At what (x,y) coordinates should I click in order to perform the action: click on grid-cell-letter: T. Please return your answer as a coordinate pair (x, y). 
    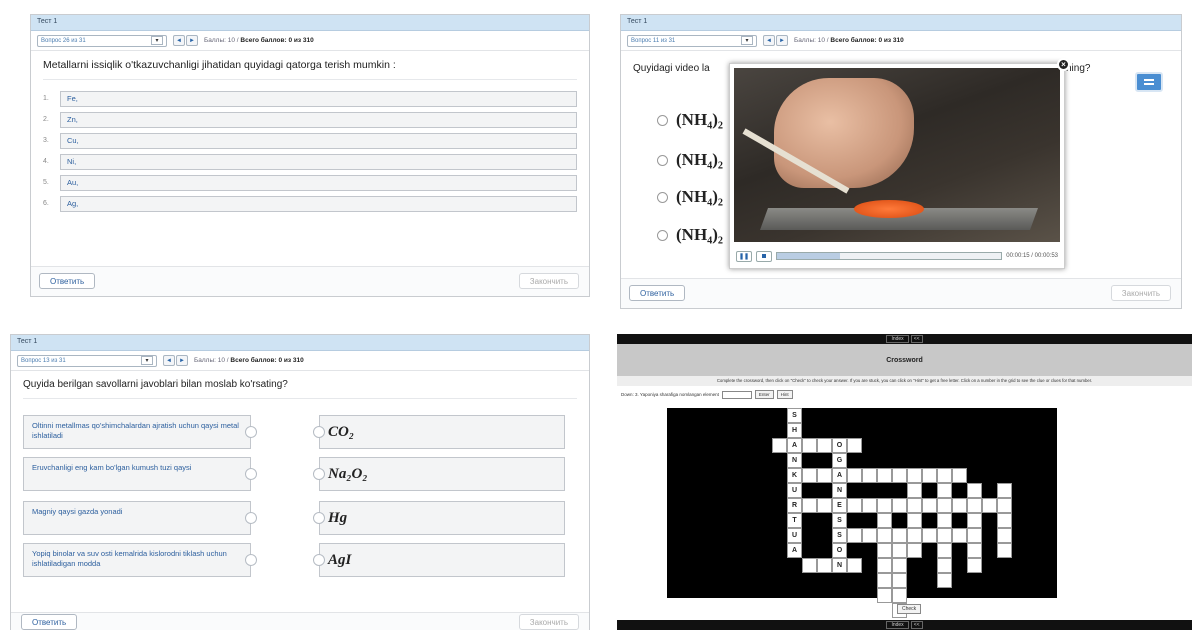
    Looking at the image, I should click on (794, 520).